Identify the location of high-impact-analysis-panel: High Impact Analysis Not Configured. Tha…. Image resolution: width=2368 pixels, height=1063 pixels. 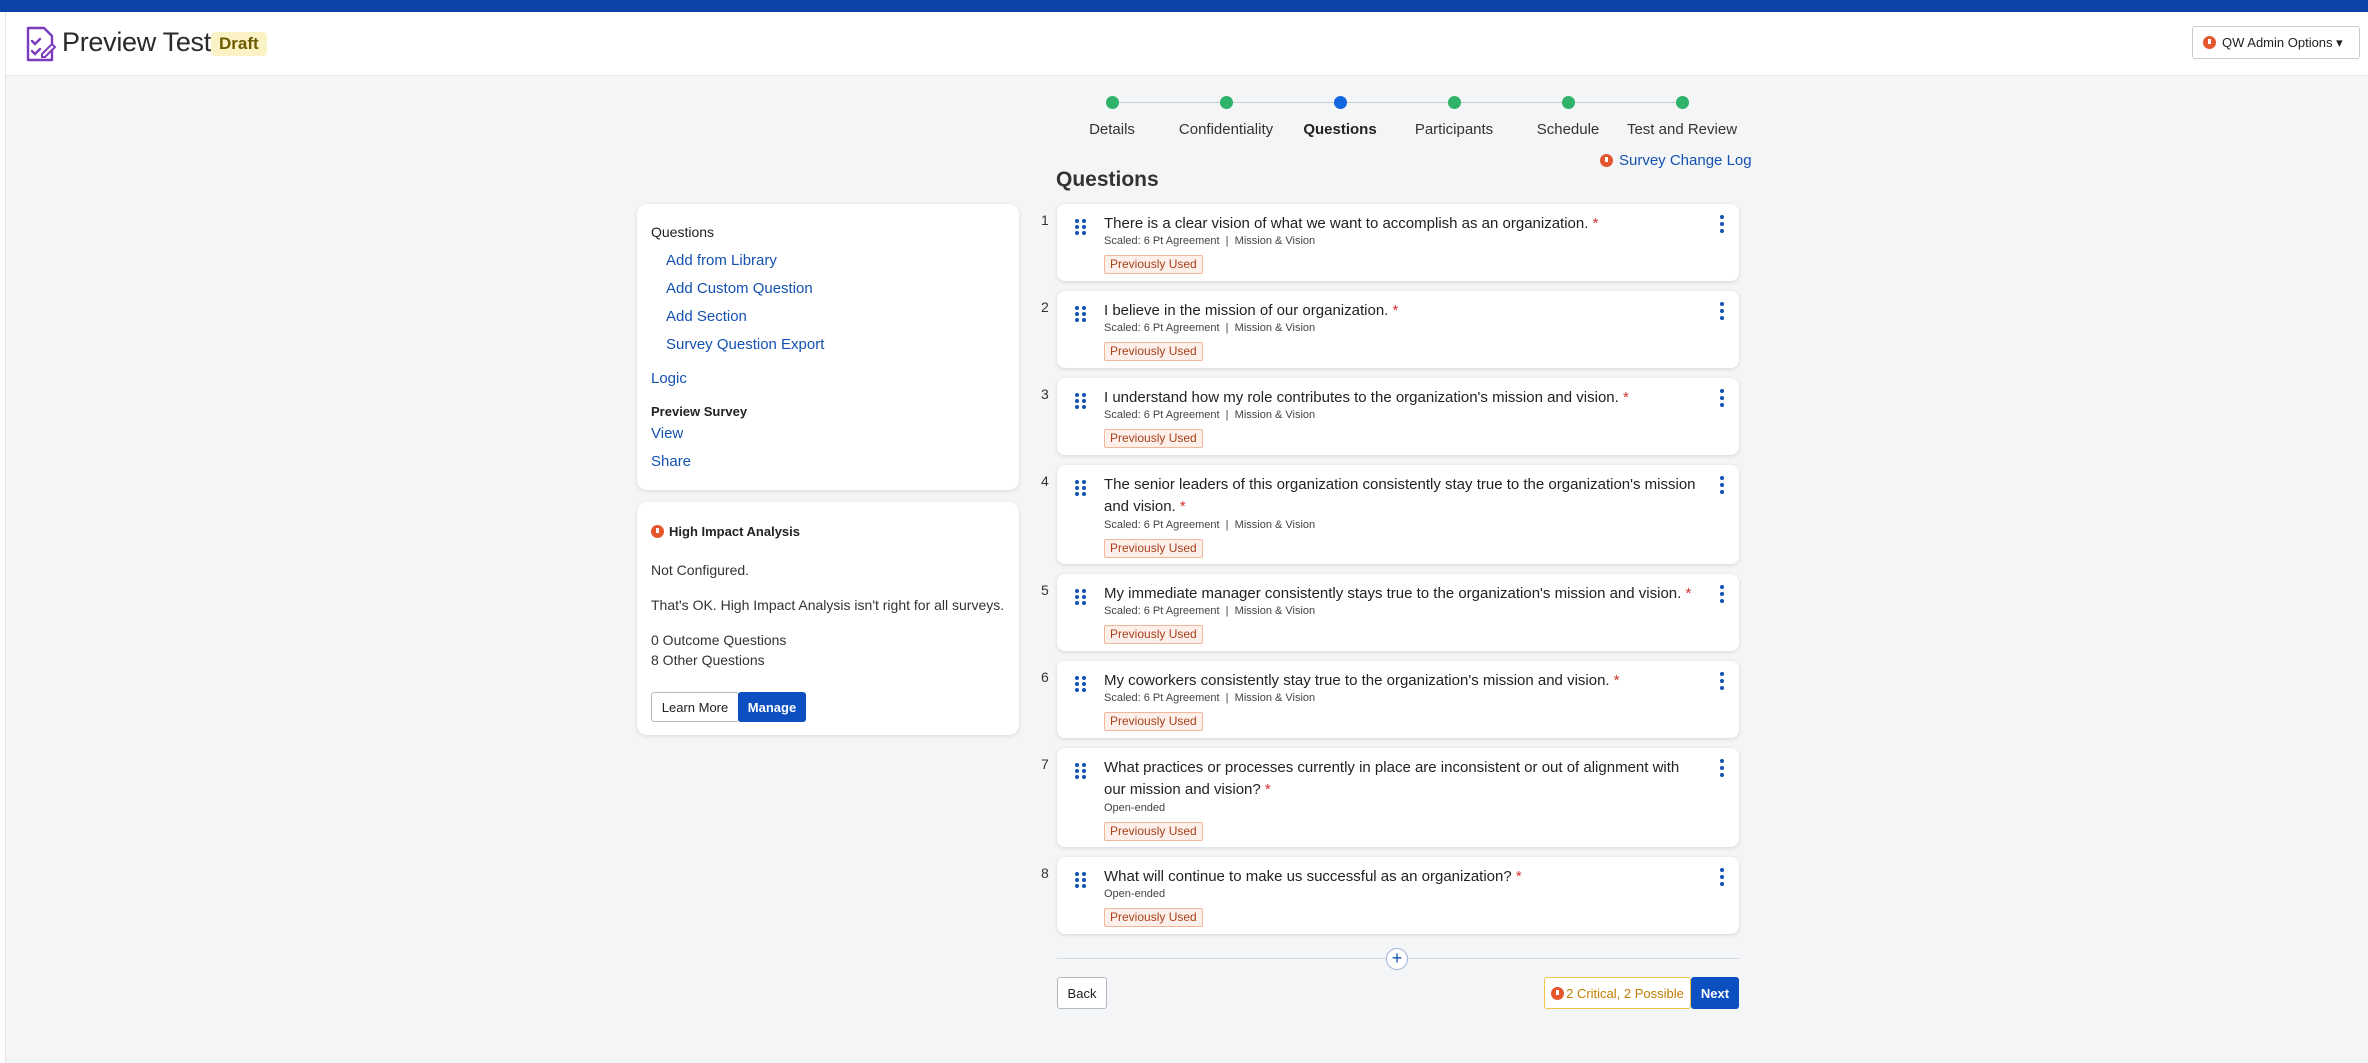
(828, 618).